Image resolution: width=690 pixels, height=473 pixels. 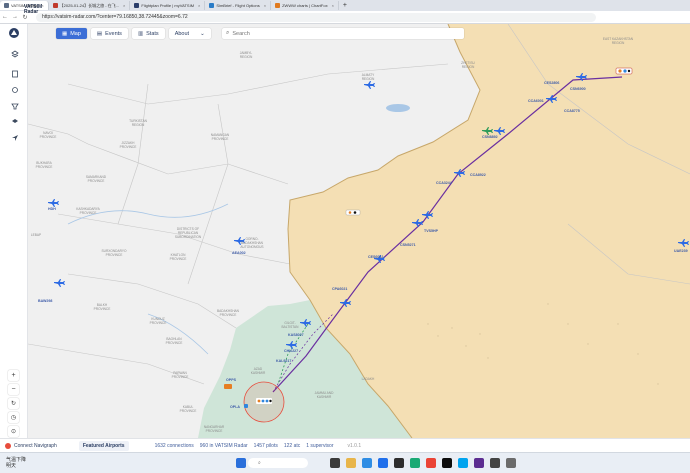 What do you see at coordinates (75, 33) in the screenshot?
I see `nav-label: Map` at bounding box center [75, 33].